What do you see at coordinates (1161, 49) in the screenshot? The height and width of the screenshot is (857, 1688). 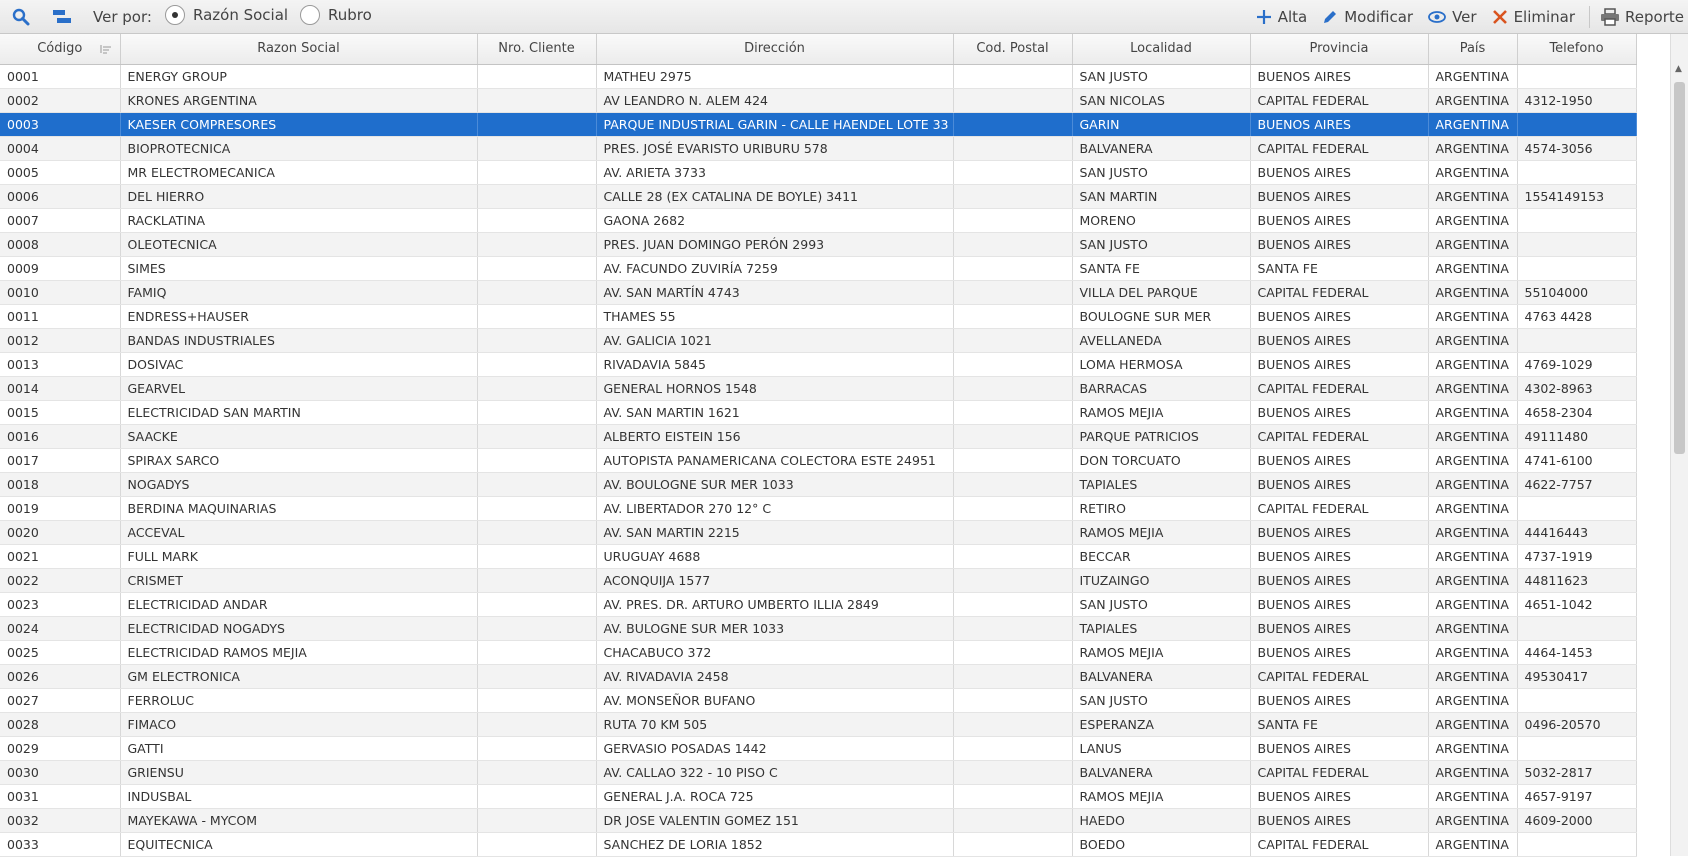 I see `column-header-localidad: Localidad` at bounding box center [1161, 49].